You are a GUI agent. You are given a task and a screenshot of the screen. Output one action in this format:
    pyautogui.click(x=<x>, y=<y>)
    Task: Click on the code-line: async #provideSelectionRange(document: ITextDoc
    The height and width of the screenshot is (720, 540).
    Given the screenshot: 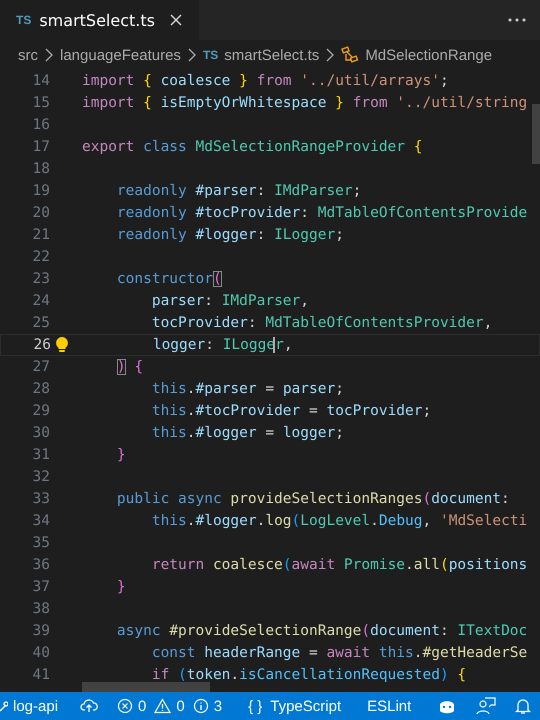 What is the action you would take?
    pyautogui.click(x=322, y=631)
    